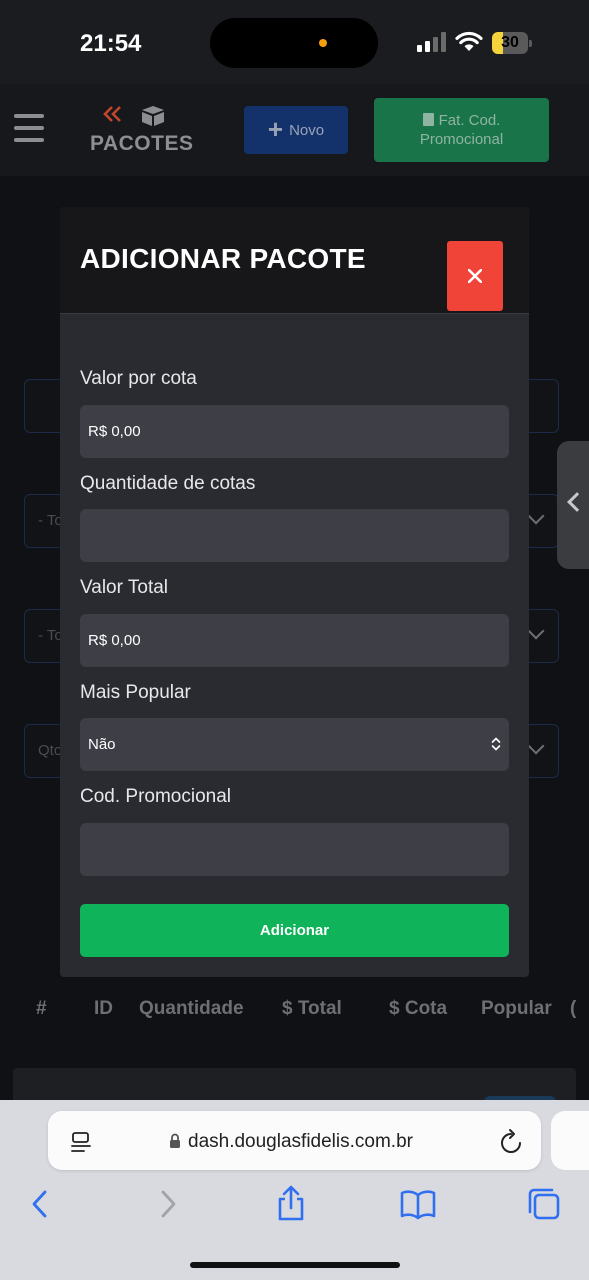  What do you see at coordinates (291, 1203) in the screenshot?
I see `share-icon` at bounding box center [291, 1203].